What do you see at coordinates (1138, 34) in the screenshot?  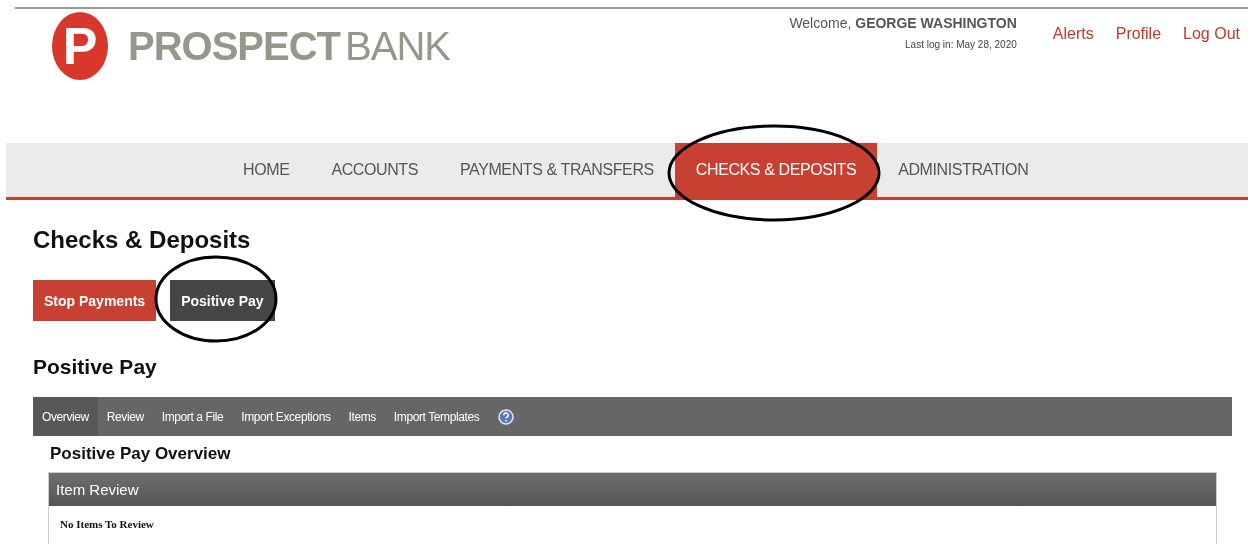 I see `header-link: Profile` at bounding box center [1138, 34].